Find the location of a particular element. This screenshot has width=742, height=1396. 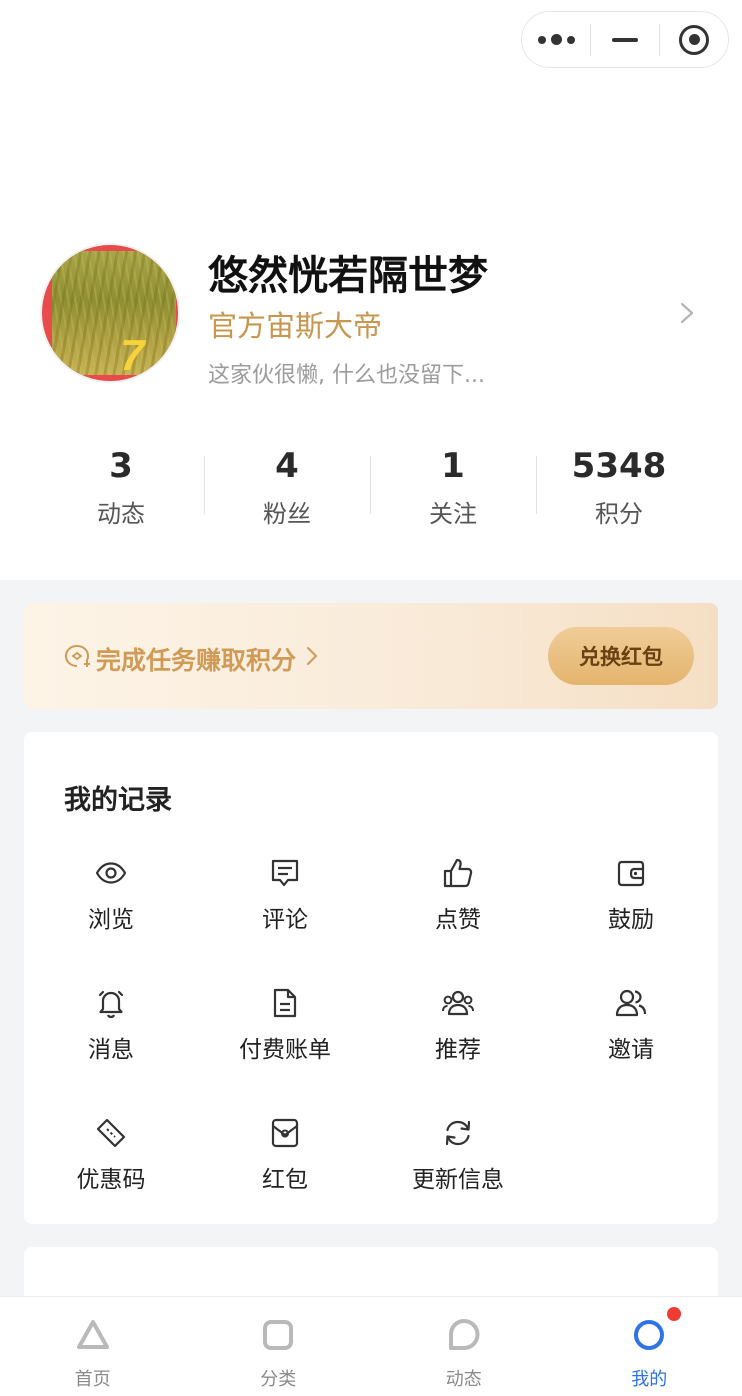

stats-row: 3 动态 4 粉丝 1 关注 5348 积分 is located at coordinates (370, 489).